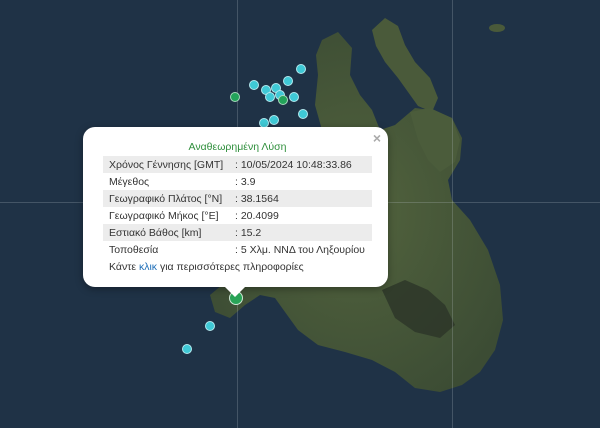  Describe the element at coordinates (124, 267) in the screenshot. I see `more-info-prefix: Κάντε` at that location.